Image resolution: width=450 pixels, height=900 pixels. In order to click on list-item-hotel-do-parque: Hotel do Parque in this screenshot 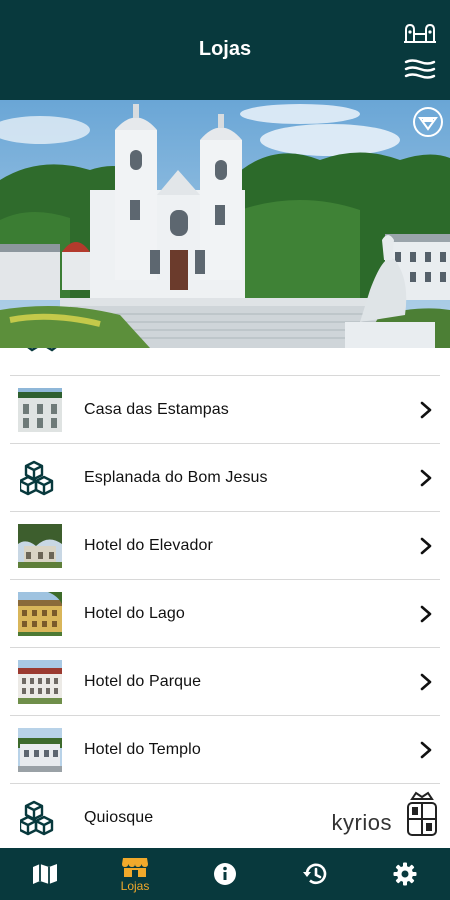, I will do `click(225, 682)`.